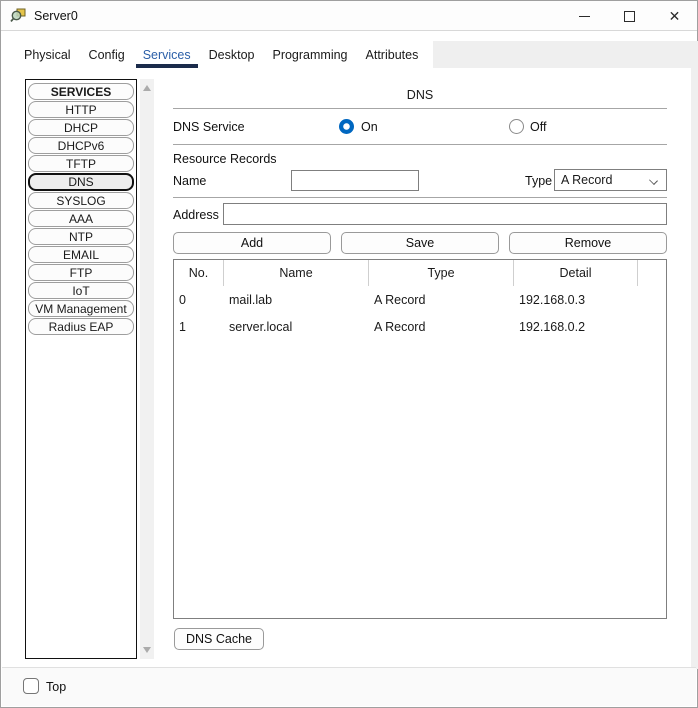 The width and height of the screenshot is (698, 708). I want to click on close-icon: ✕, so click(674, 16).